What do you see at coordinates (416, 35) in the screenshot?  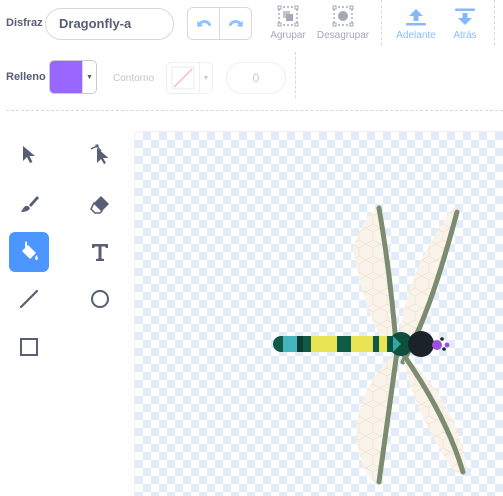 I see `forward-label: Adelante` at bounding box center [416, 35].